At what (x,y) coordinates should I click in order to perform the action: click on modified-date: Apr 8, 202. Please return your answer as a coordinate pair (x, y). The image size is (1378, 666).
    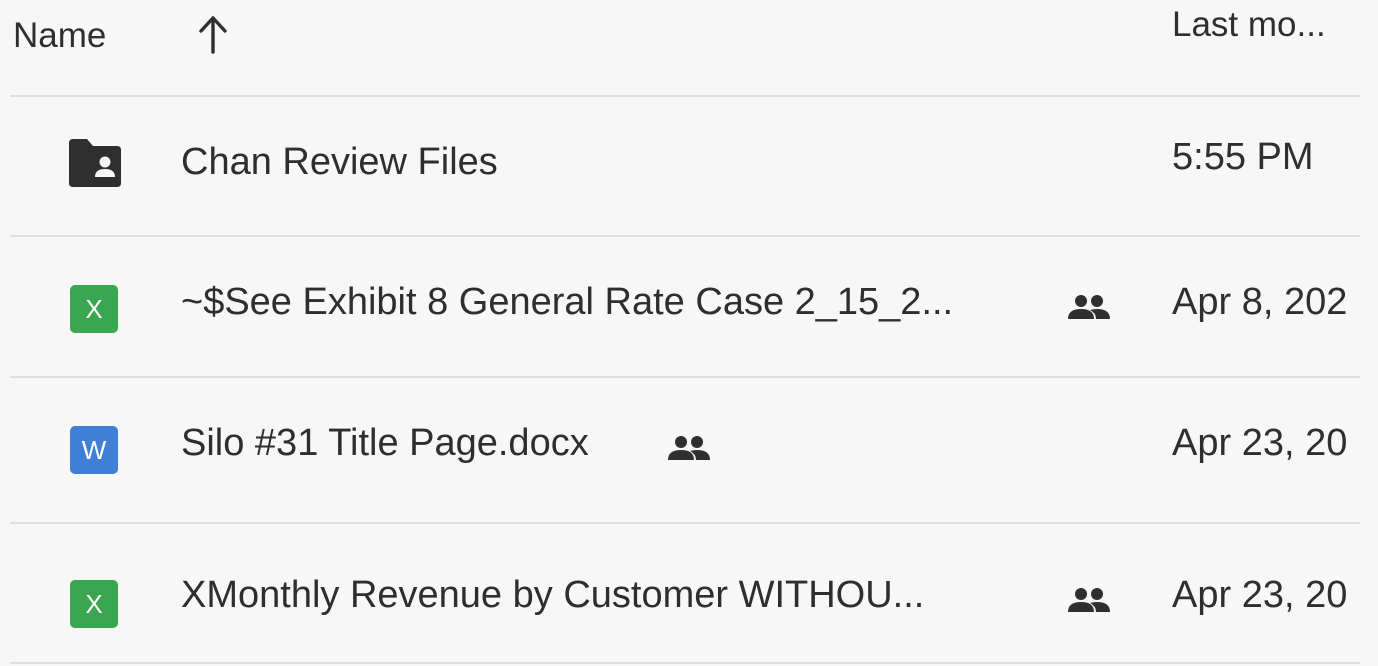
    Looking at the image, I should click on (1260, 302).